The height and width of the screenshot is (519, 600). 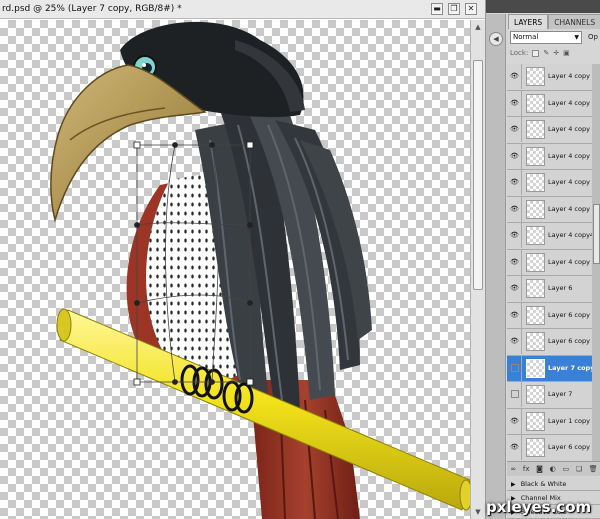 I want to click on layer-row: 👁 Layer 4 copy 2, so click(x=553, y=183).